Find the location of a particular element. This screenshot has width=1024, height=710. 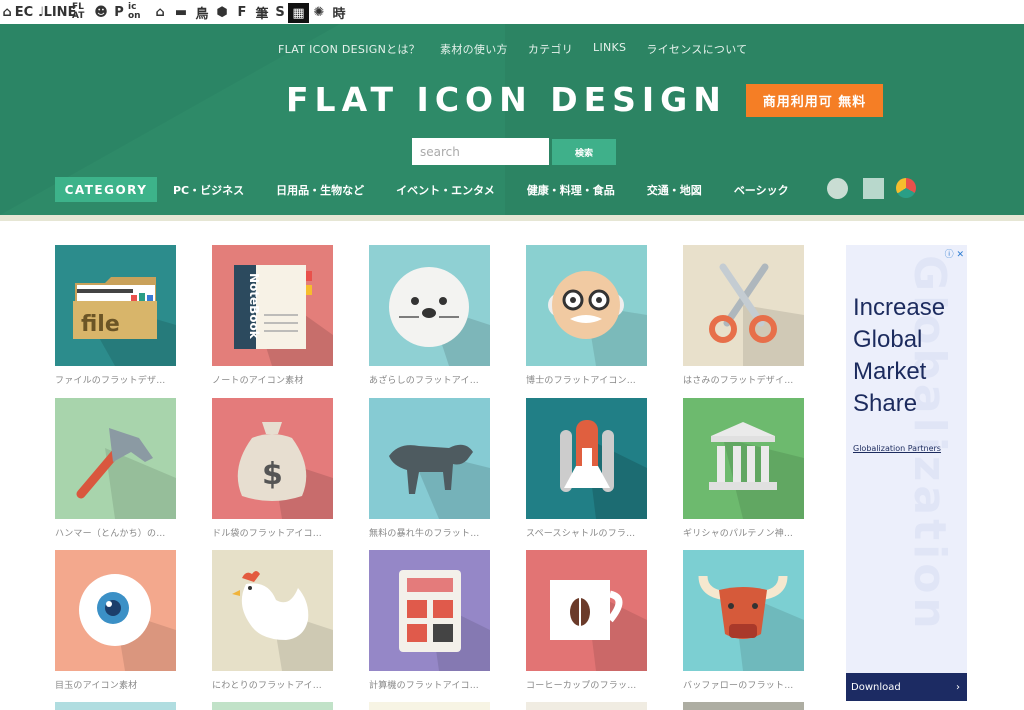

search-button: 検索 is located at coordinates (584, 152).